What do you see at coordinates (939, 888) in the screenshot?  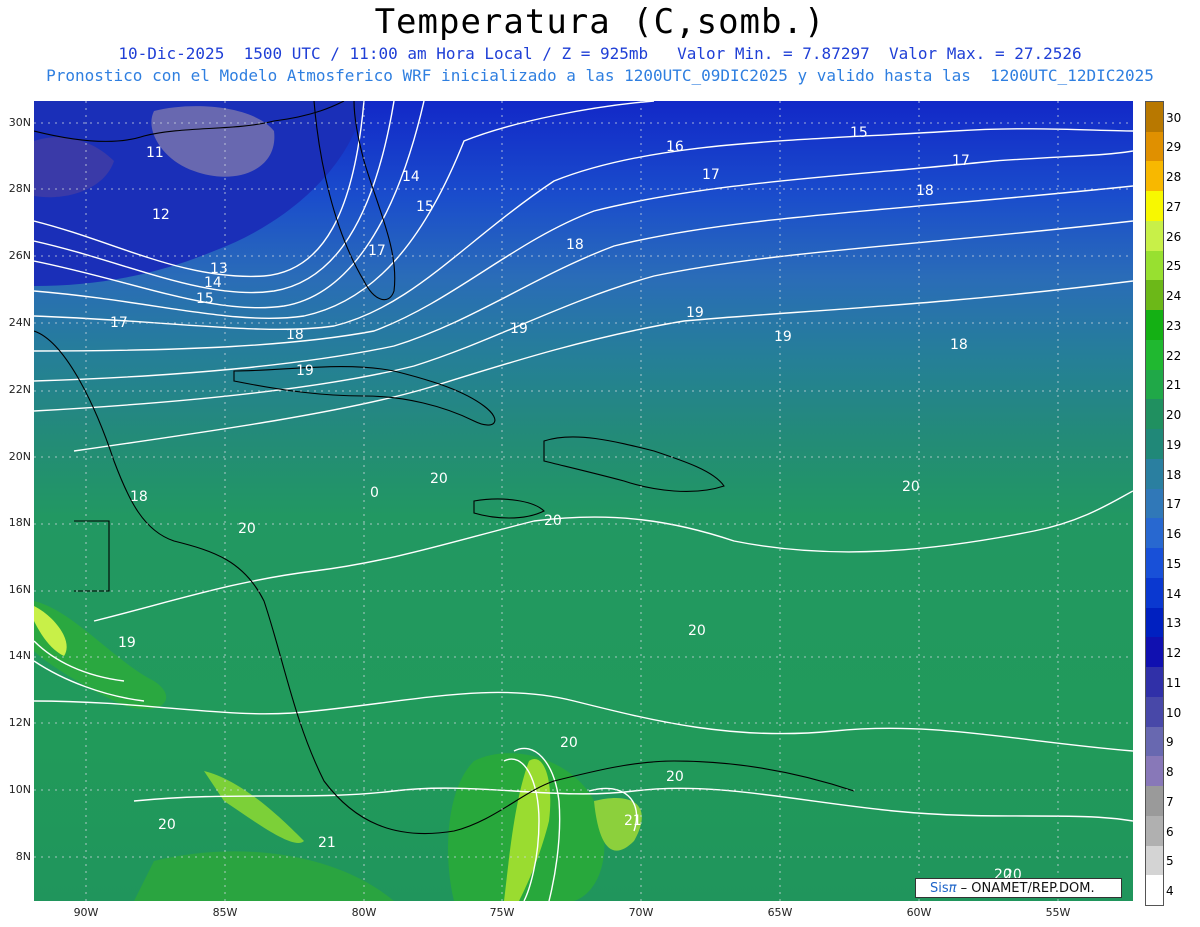 I see `credit-sis: Sis` at bounding box center [939, 888].